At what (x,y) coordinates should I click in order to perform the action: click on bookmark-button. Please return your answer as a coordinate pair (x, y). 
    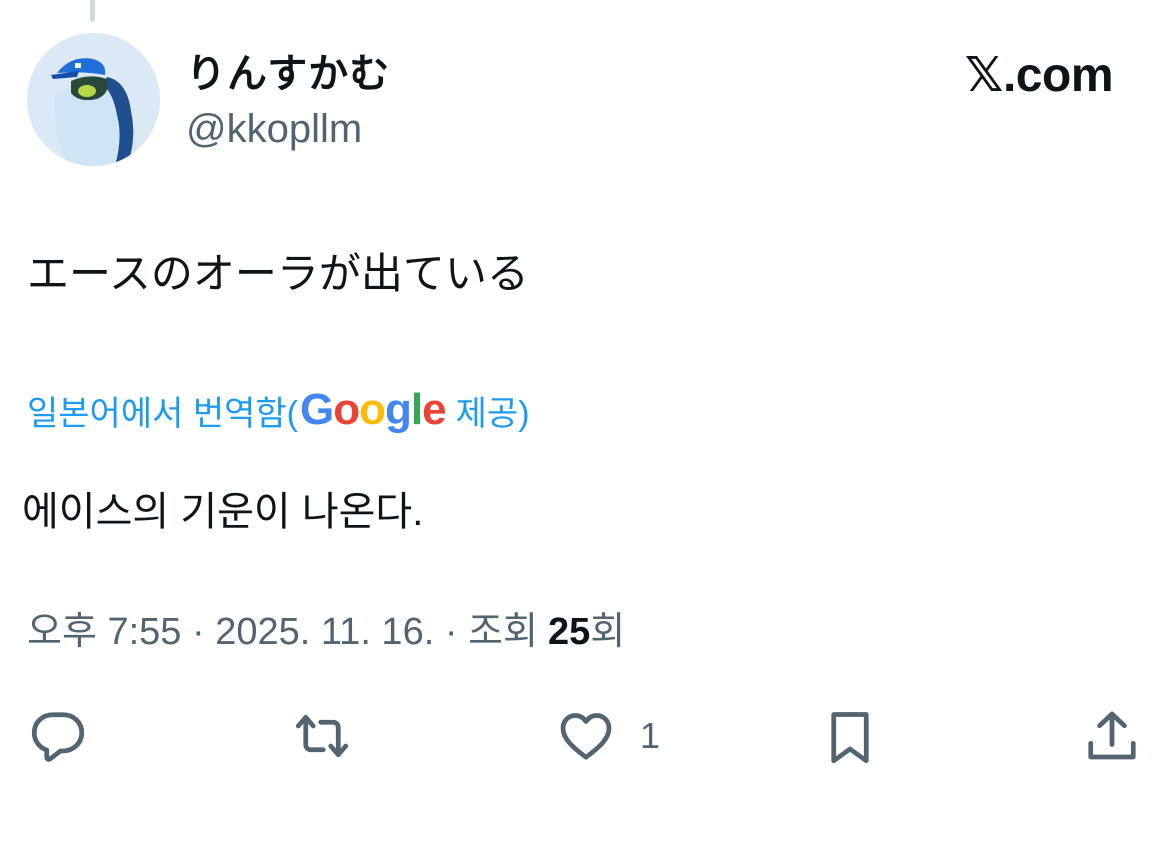
    Looking at the image, I should click on (850, 737).